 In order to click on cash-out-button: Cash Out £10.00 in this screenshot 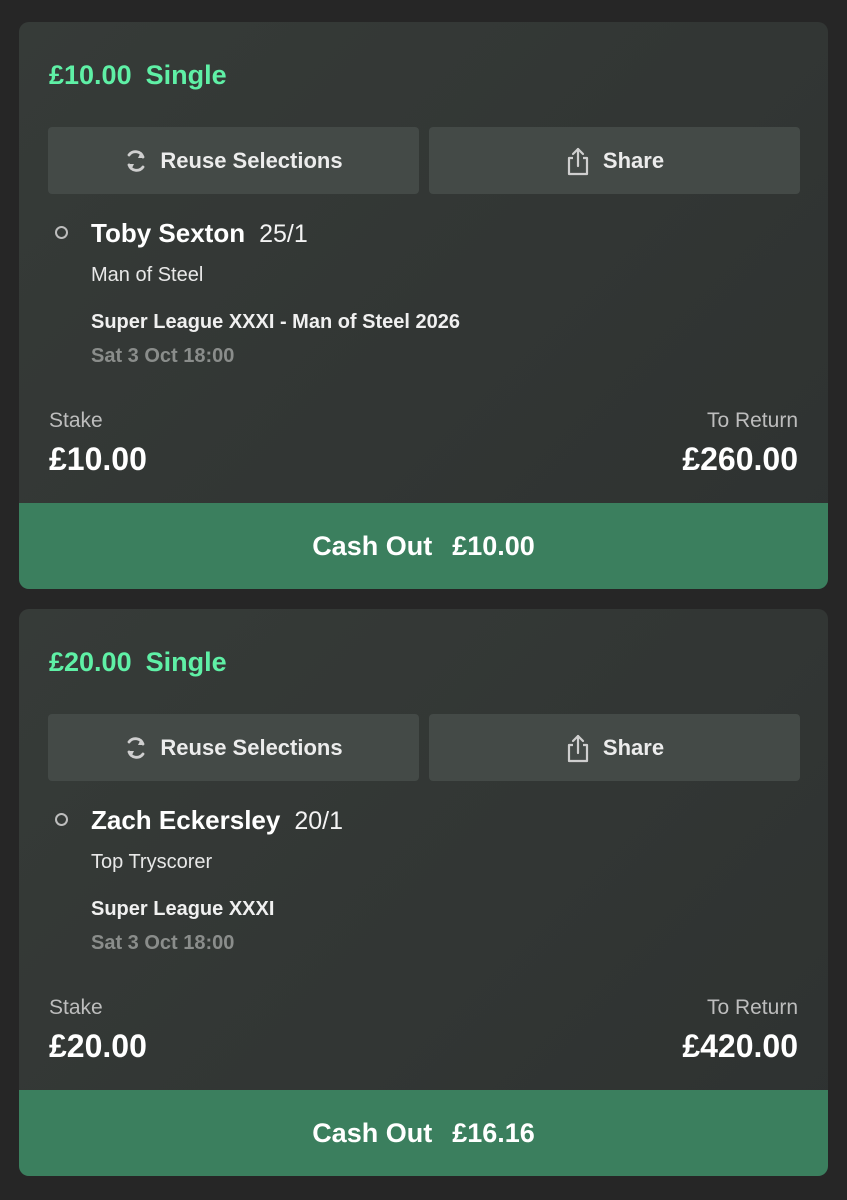, I will do `click(423, 546)`.